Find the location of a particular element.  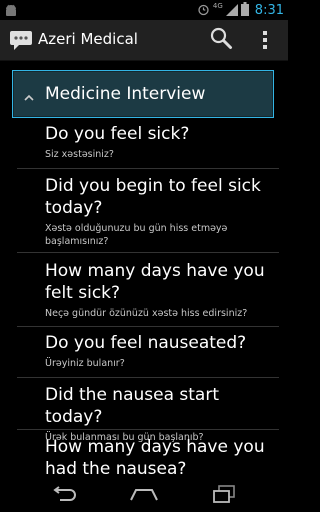

navigation-bar is located at coordinates (144, 496).